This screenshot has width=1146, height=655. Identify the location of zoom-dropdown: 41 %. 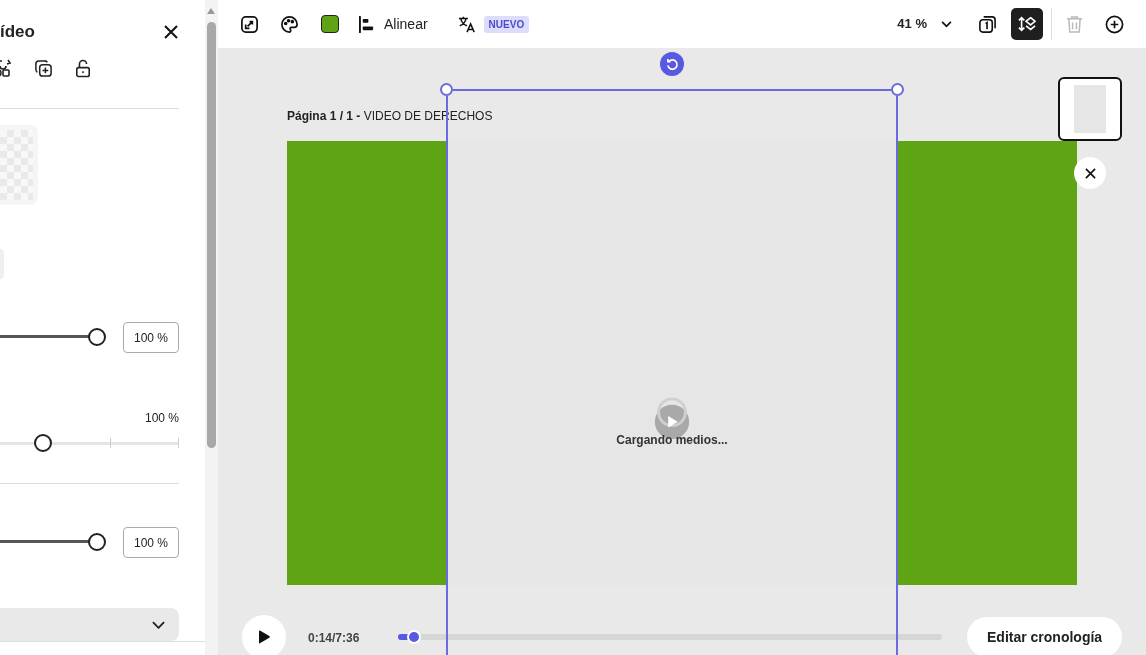
(924, 24).